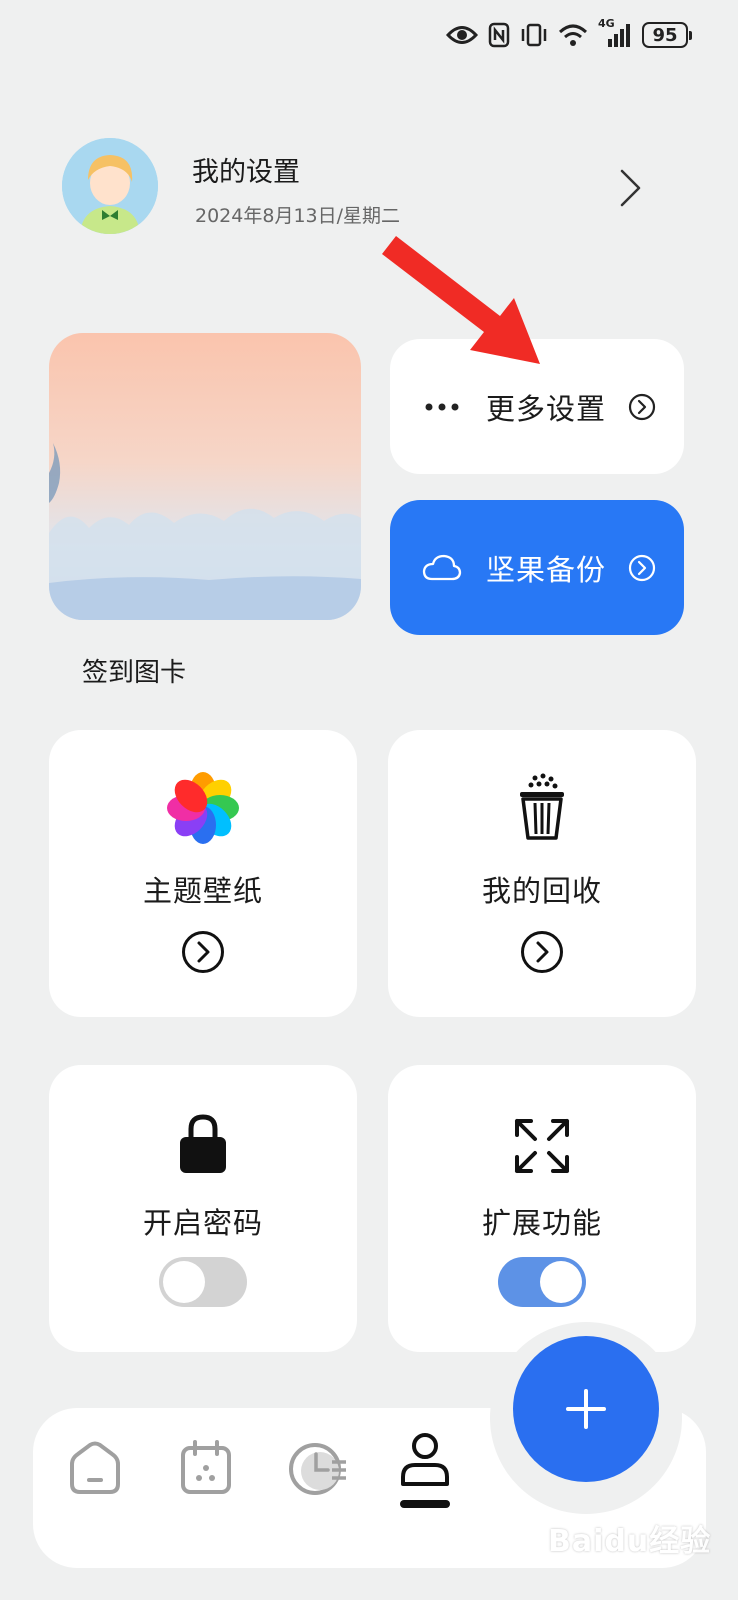 This screenshot has height=1600, width=738. Describe the element at coordinates (442, 568) in the screenshot. I see `cloud-icon` at that location.